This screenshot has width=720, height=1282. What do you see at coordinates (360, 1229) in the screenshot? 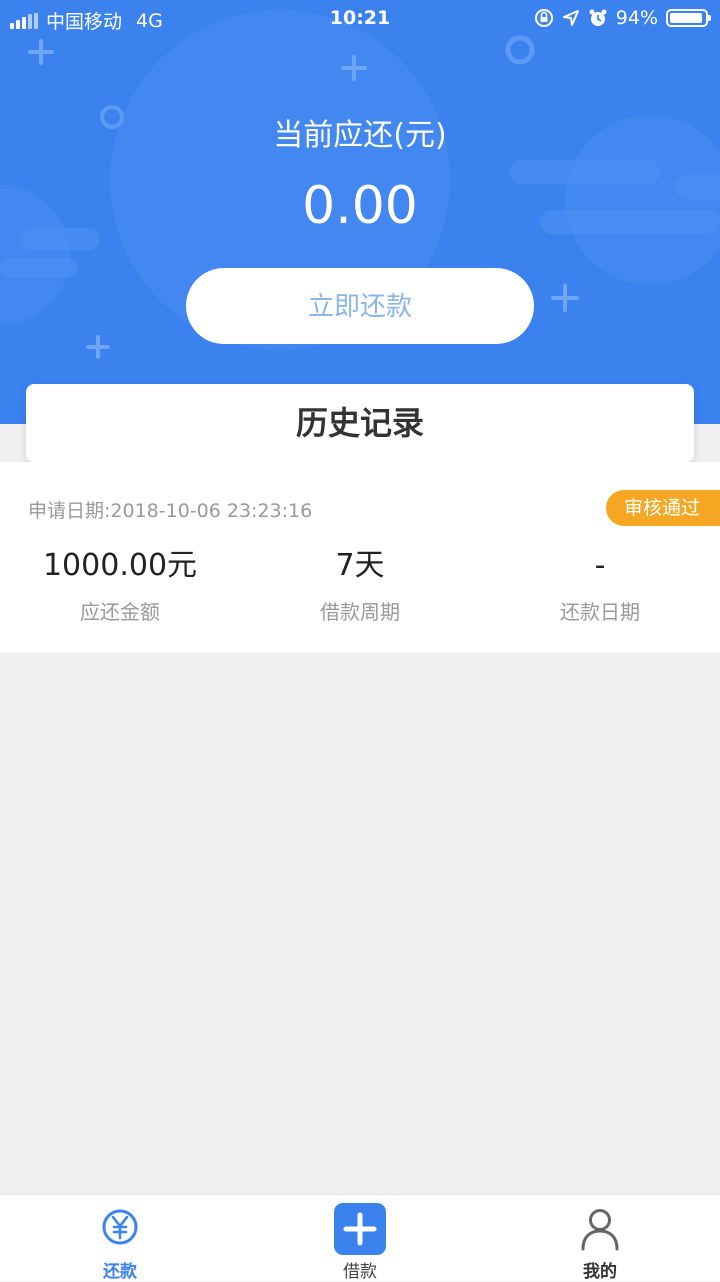
I see `plus-square-icon` at bounding box center [360, 1229].